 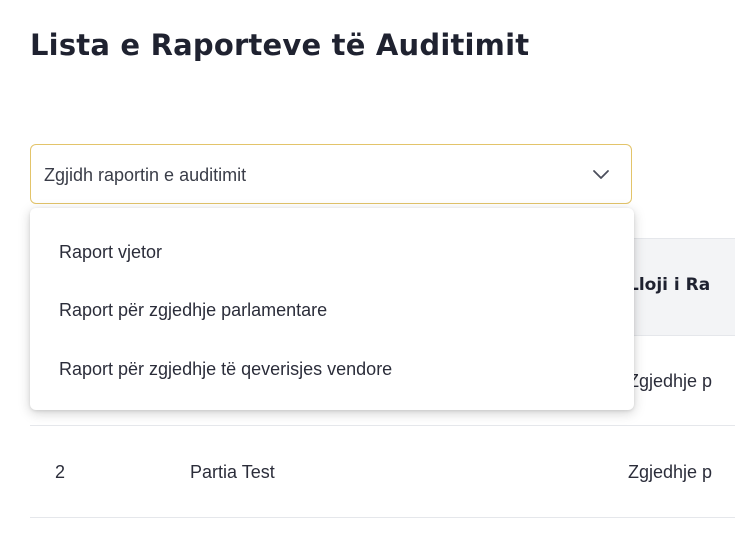 What do you see at coordinates (332, 312) in the screenshot?
I see `option-parliamentary-elections-report: Raport për zgjedhje parlamentare` at bounding box center [332, 312].